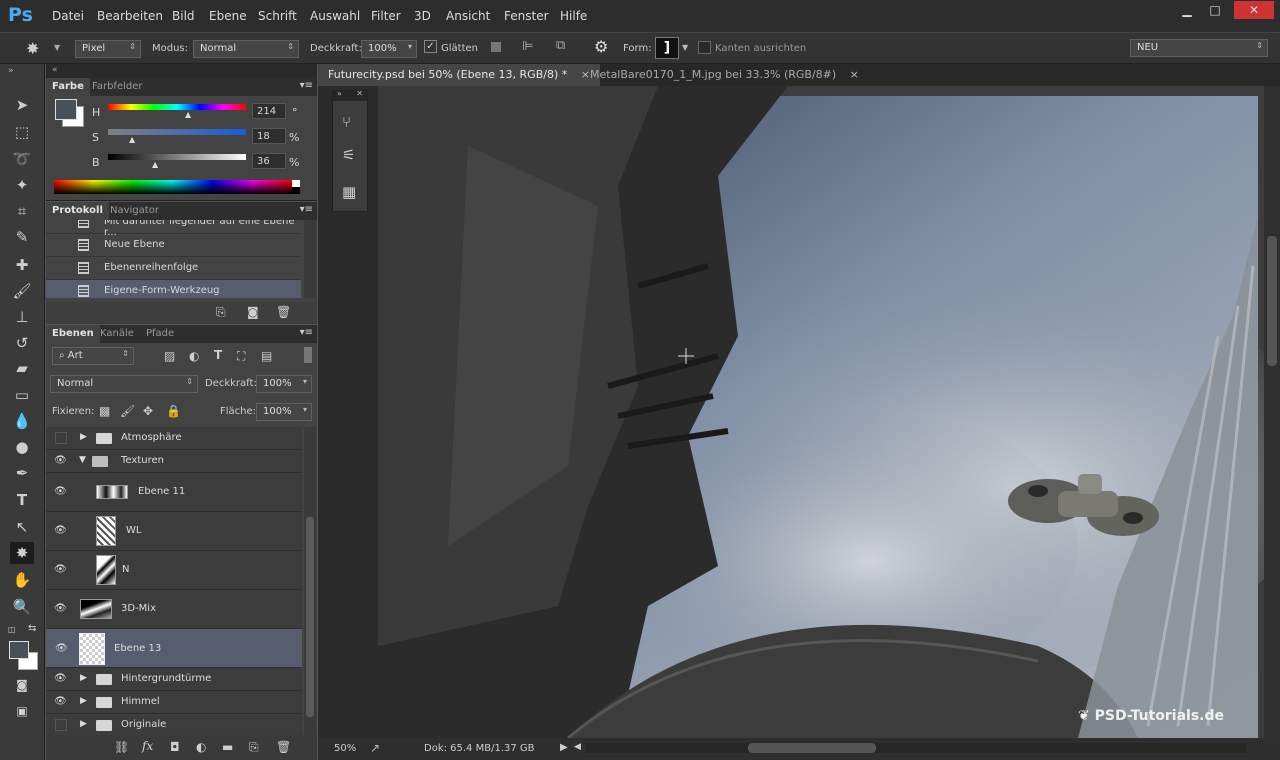  Describe the element at coordinates (916, 748) in the screenshot. I see `horizontal-scrollbar` at that location.